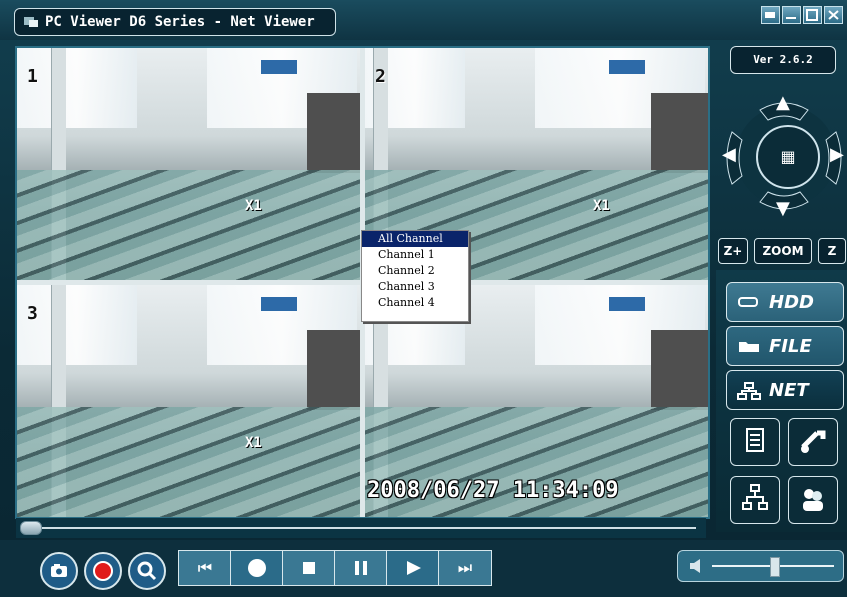 The width and height of the screenshot is (847, 597). What do you see at coordinates (31, 528) in the screenshot?
I see `seek-thumb` at bounding box center [31, 528].